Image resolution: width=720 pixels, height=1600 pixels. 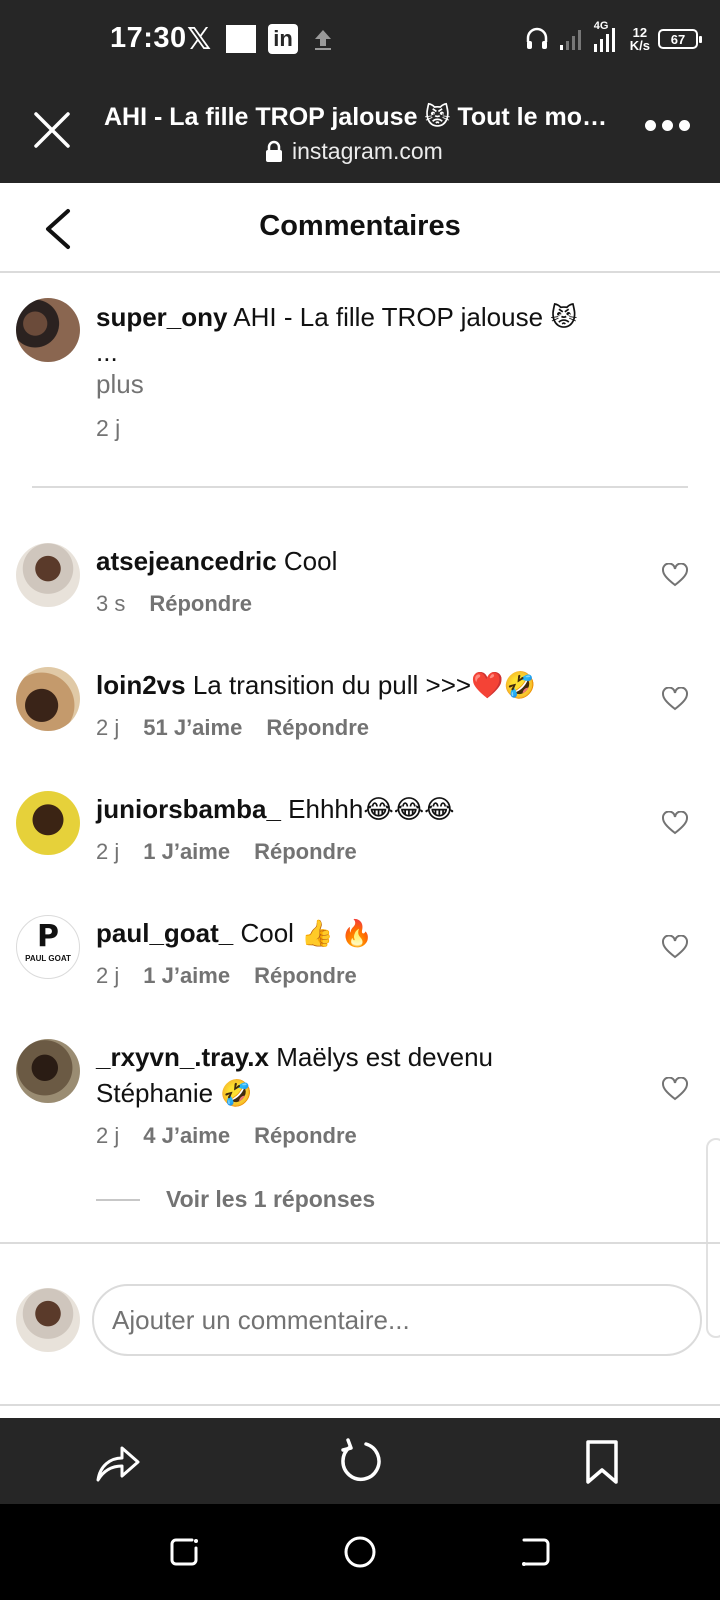 I want to click on likes-count: 51 J’aime, so click(x=192, y=728).